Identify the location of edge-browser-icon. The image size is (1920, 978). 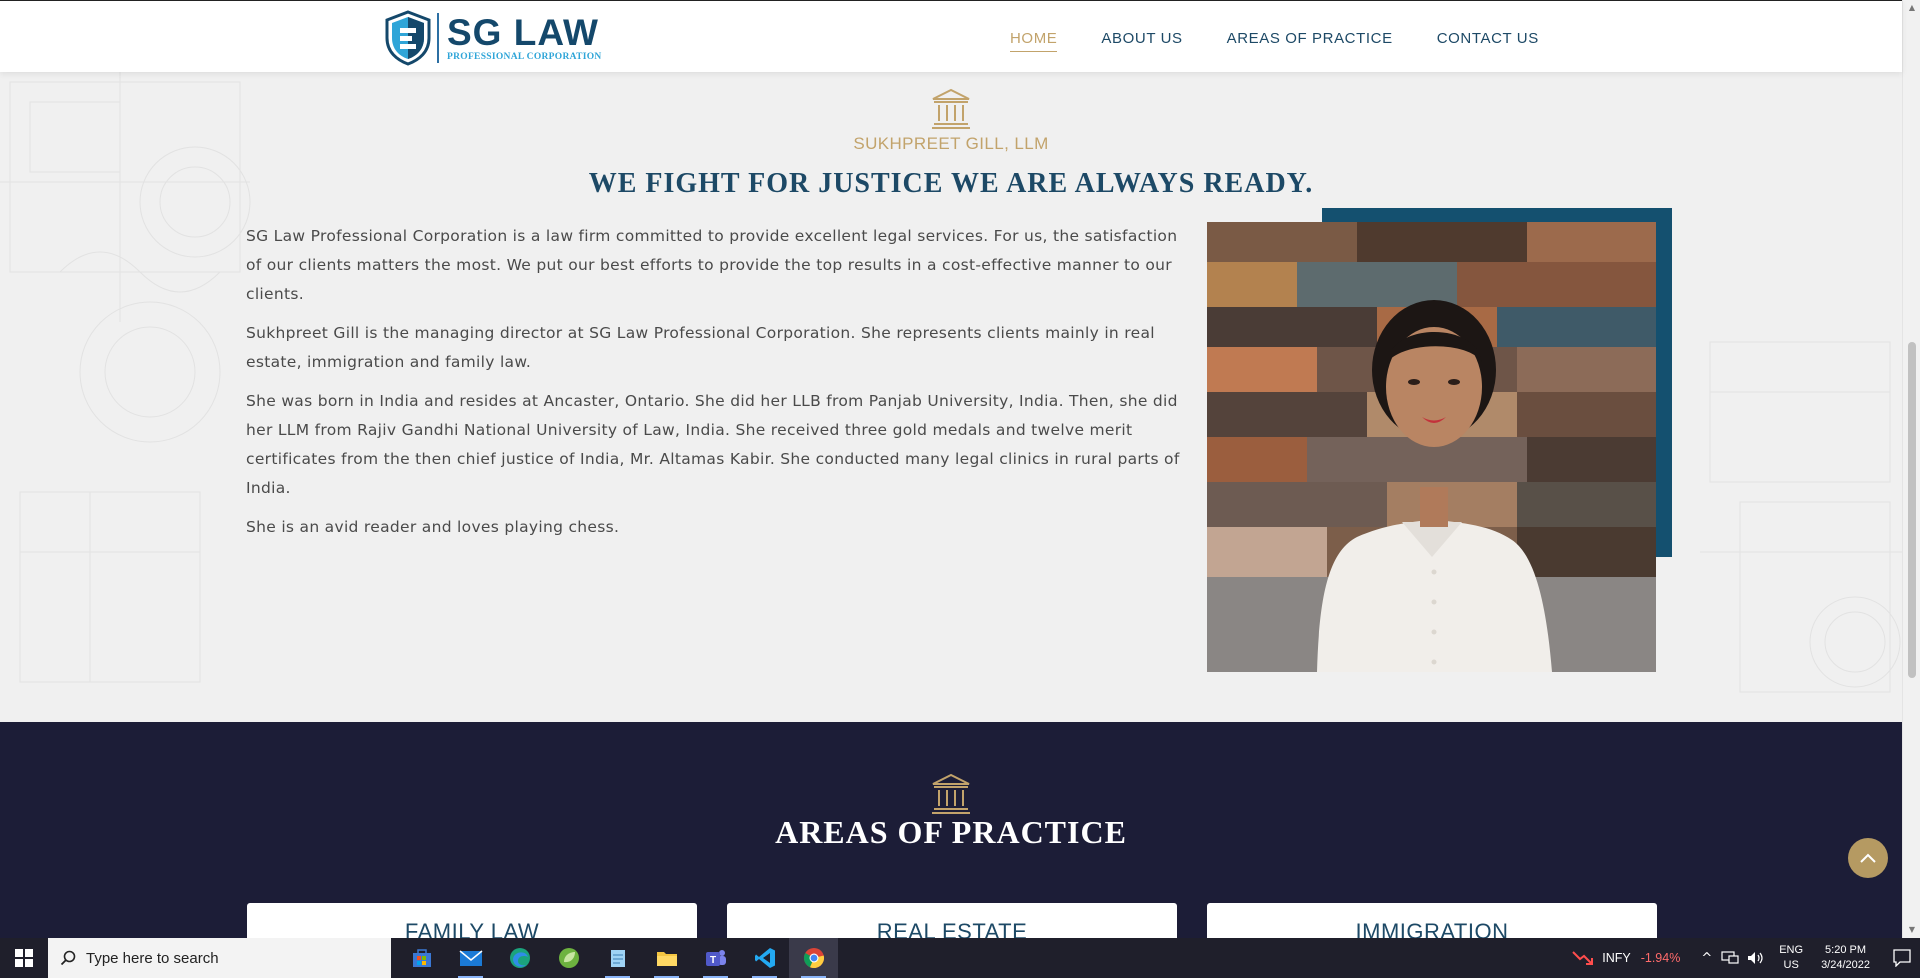
(519, 958).